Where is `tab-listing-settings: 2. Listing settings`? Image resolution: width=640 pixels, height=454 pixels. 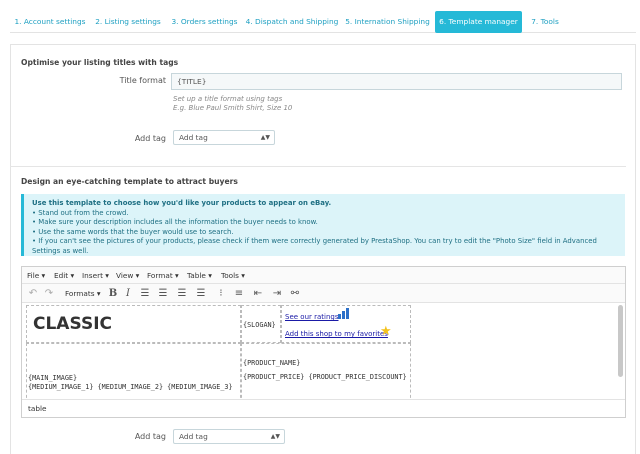
tab-listing-settings: 2. Listing settings is located at coordinates (128, 22).